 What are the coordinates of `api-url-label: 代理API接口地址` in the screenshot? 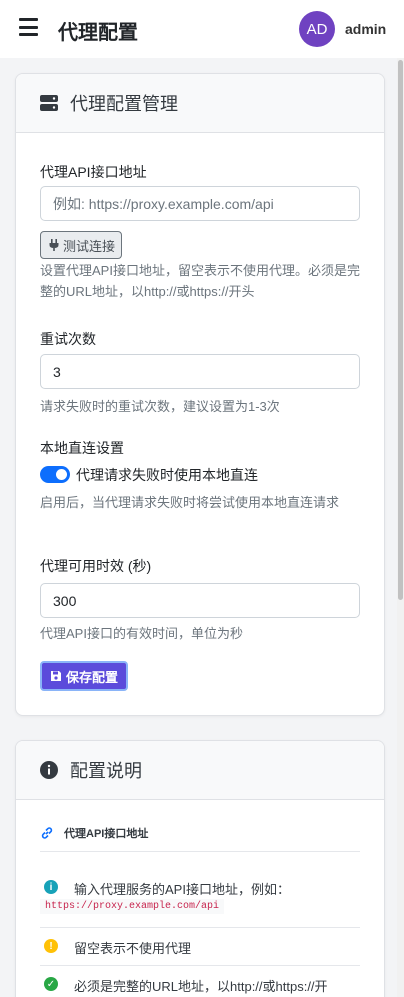 It's located at (93, 172).